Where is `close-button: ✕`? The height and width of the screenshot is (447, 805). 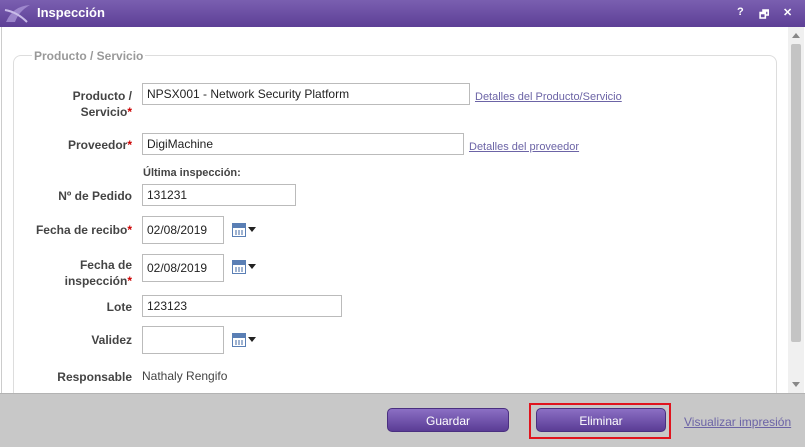
close-button: ✕ is located at coordinates (787, 12).